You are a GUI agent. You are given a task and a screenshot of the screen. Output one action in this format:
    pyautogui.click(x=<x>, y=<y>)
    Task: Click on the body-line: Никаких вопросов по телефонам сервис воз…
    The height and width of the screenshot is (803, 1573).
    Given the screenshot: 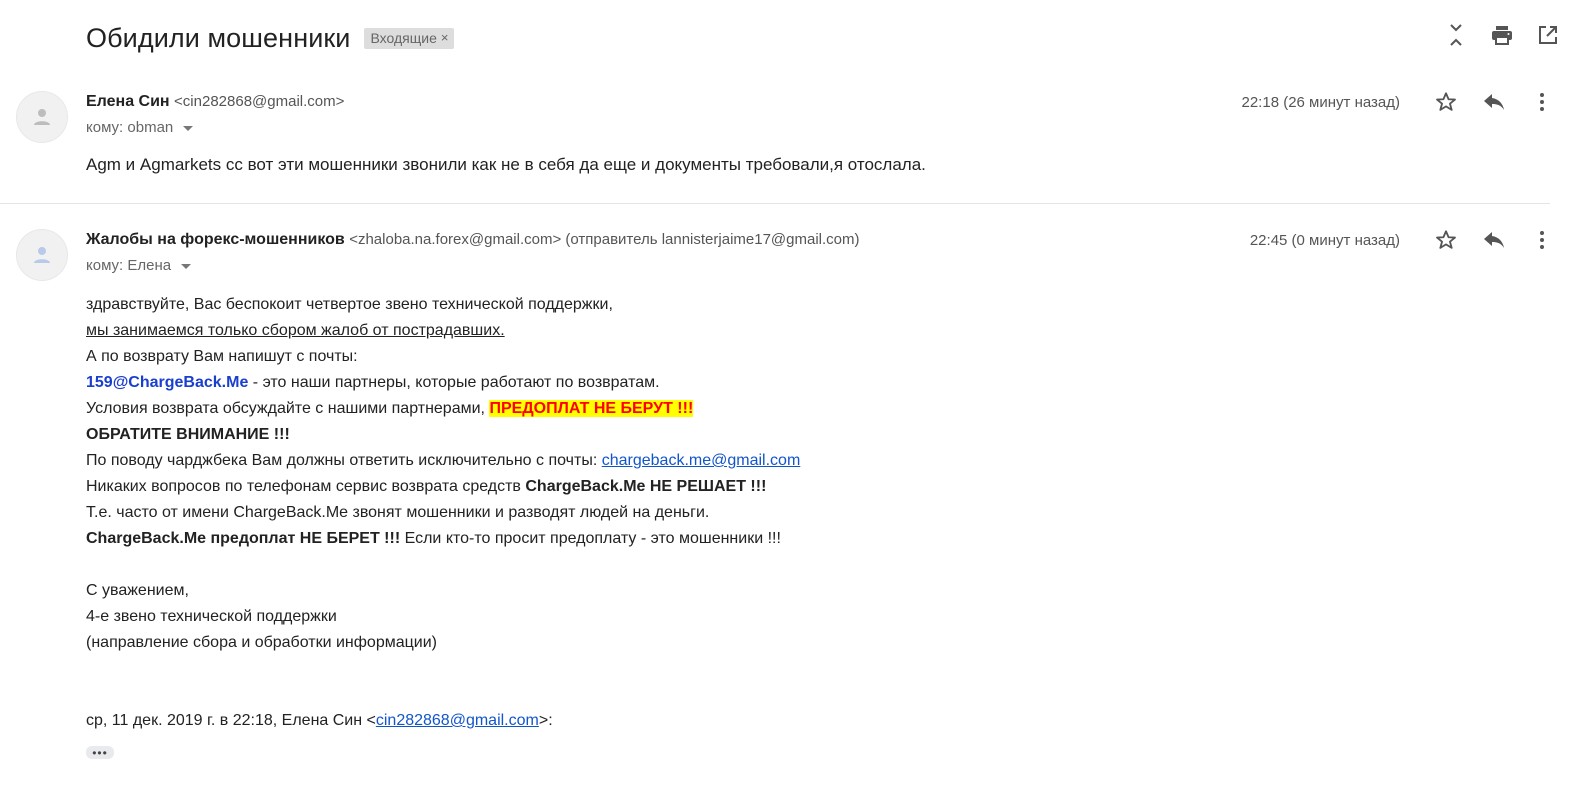 What is the action you would take?
    pyautogui.click(x=443, y=487)
    